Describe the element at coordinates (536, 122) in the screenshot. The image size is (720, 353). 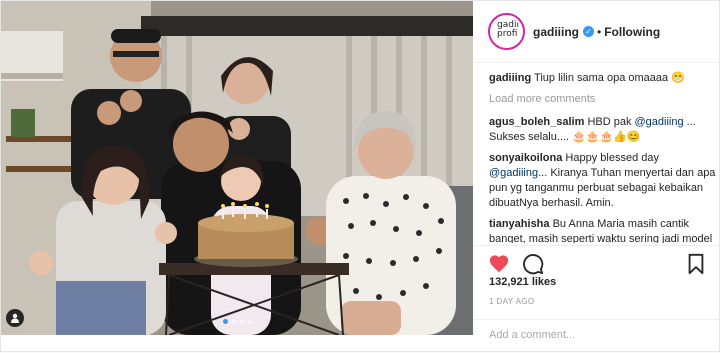
I see `comment-username: agus_boleh_salim` at that location.